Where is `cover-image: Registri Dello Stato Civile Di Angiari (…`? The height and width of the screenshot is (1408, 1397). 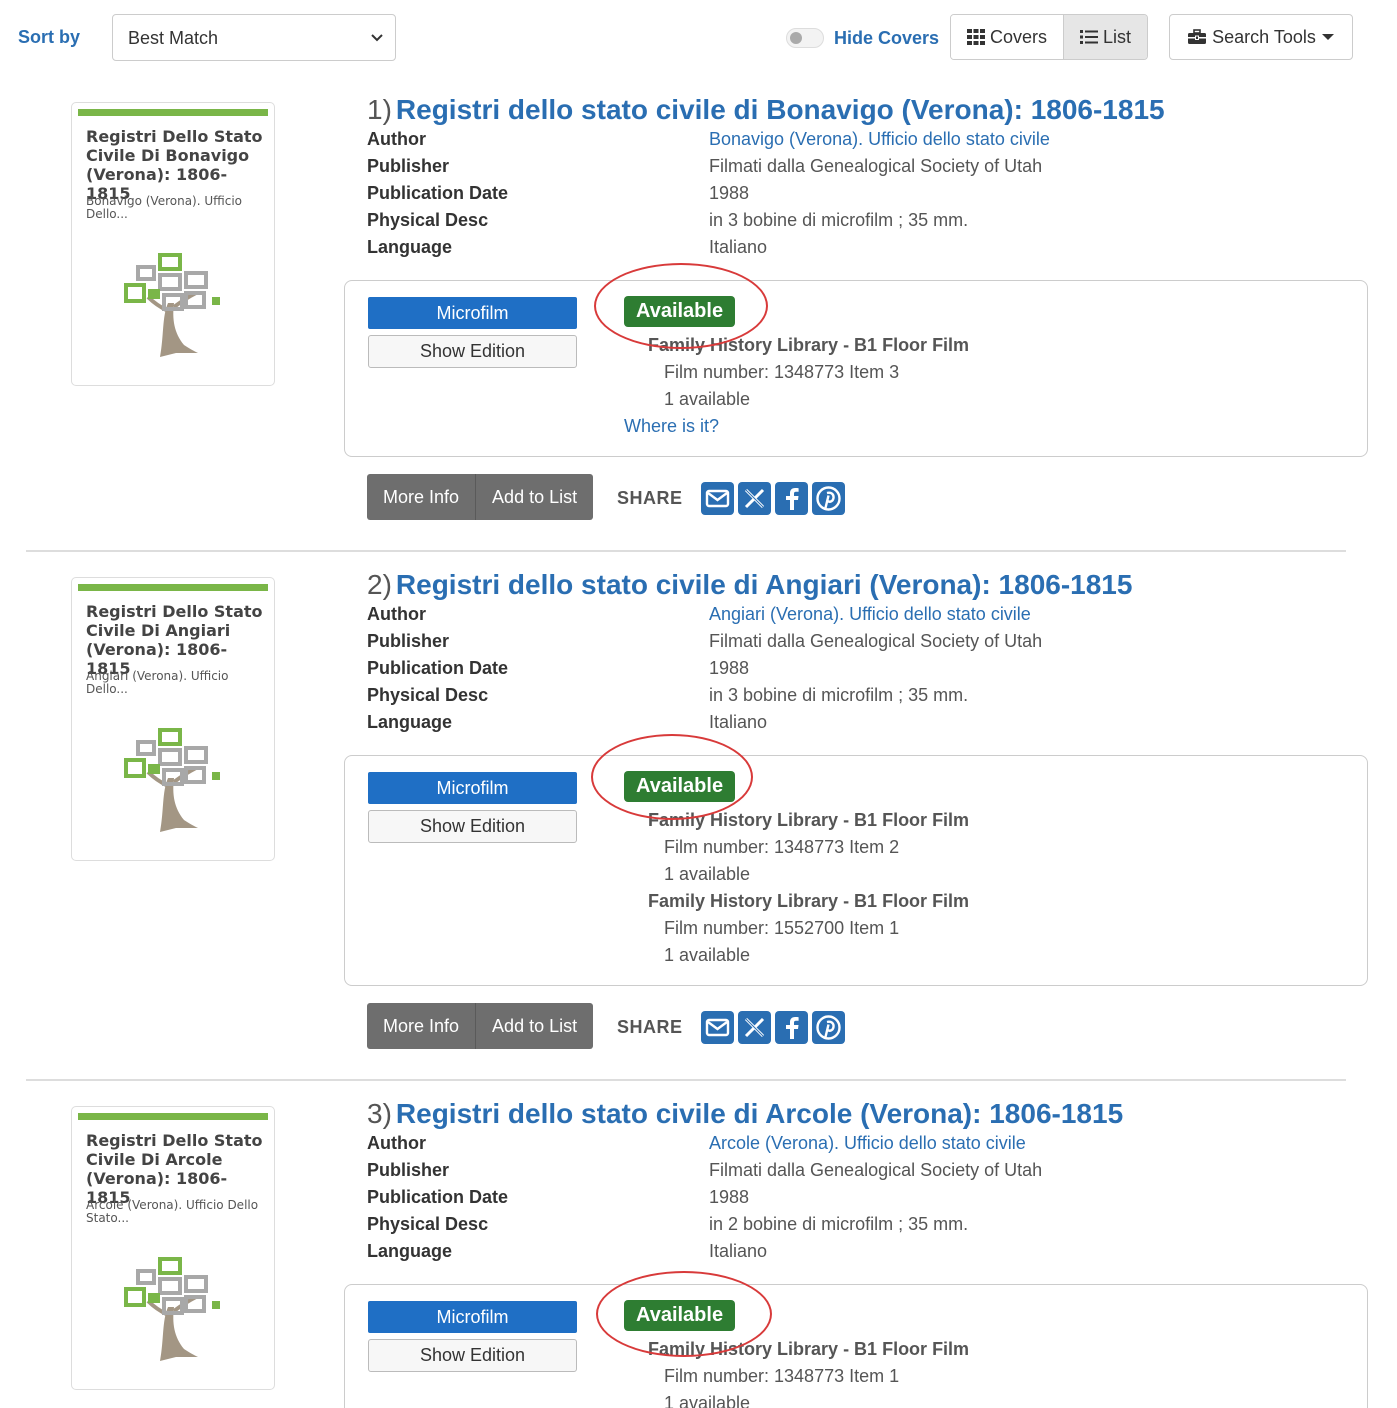 cover-image: Registri Dello Stato Civile Di Angiari (… is located at coordinates (173, 719).